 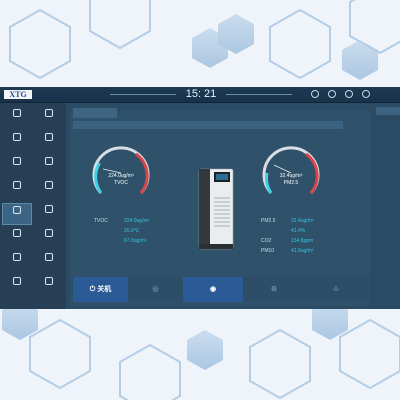 What do you see at coordinates (366, 94) in the screenshot?
I see `notification-icon` at bounding box center [366, 94].